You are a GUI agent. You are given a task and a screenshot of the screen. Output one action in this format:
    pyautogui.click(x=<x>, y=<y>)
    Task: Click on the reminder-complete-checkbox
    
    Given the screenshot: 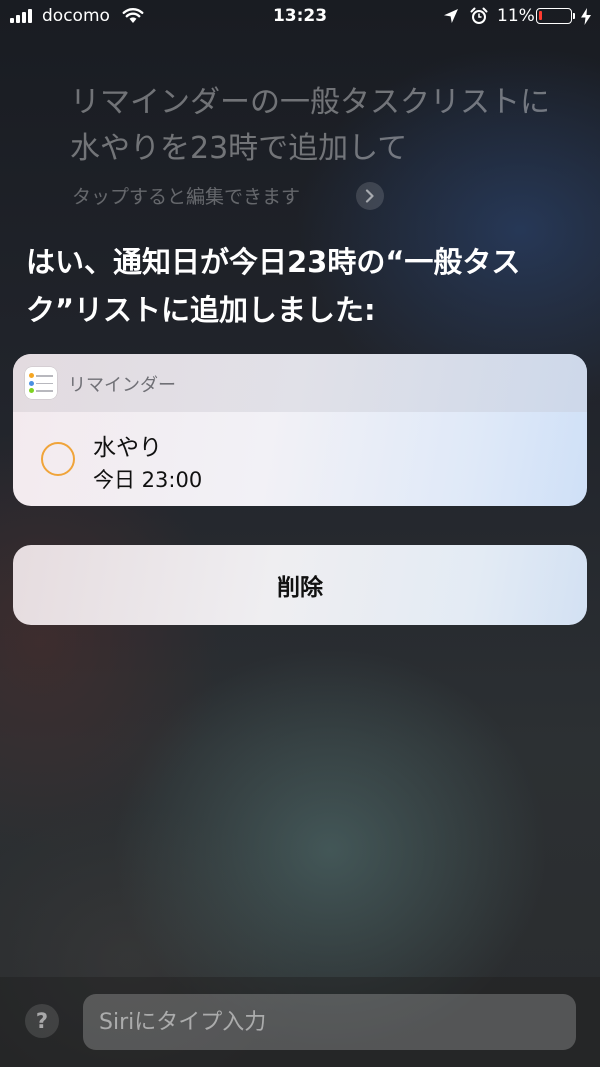 What is the action you would take?
    pyautogui.click(x=58, y=459)
    